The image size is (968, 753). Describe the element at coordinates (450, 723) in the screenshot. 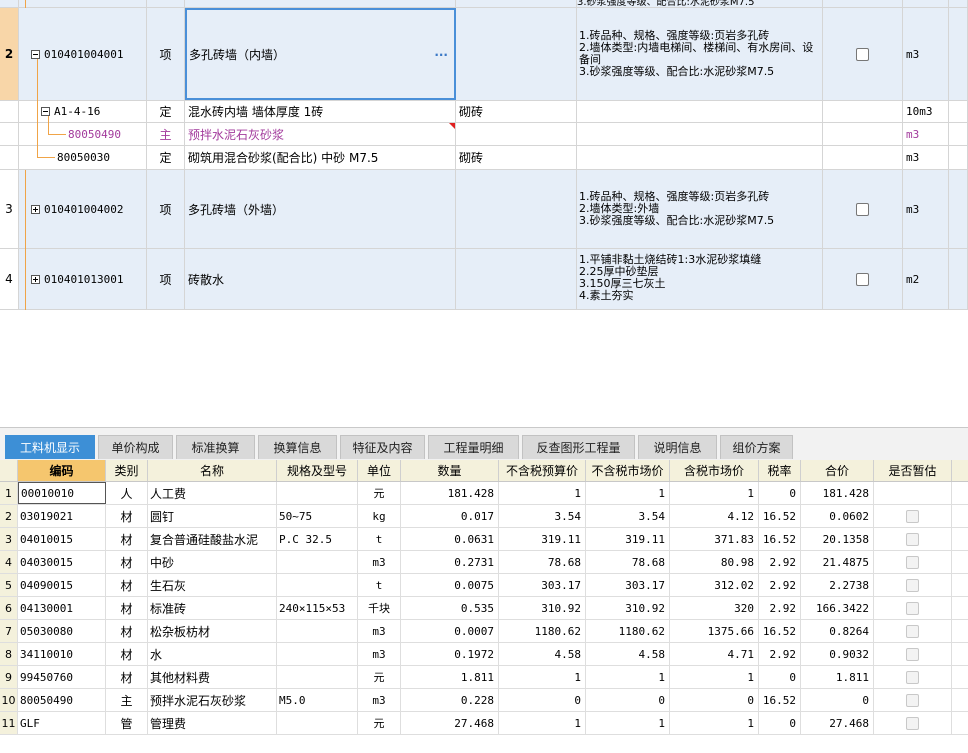

I see `resource-quantity: 27.468` at that location.